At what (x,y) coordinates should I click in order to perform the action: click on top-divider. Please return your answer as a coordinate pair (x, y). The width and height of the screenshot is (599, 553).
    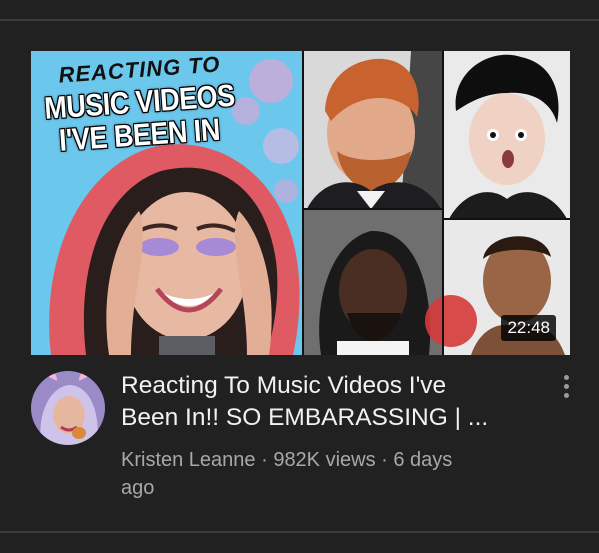
    Looking at the image, I should click on (299, 20).